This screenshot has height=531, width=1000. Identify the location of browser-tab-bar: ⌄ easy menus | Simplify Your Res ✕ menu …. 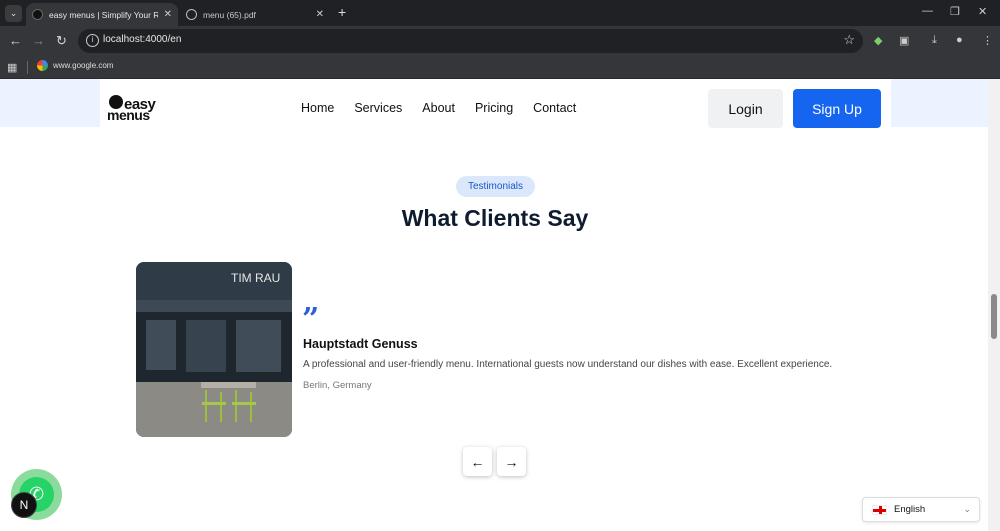
(500, 13).